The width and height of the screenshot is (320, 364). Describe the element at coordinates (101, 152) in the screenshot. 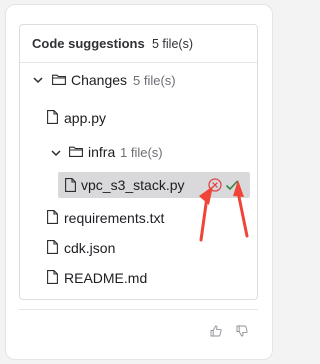

I see `tree-item-infra-label: infra` at that location.